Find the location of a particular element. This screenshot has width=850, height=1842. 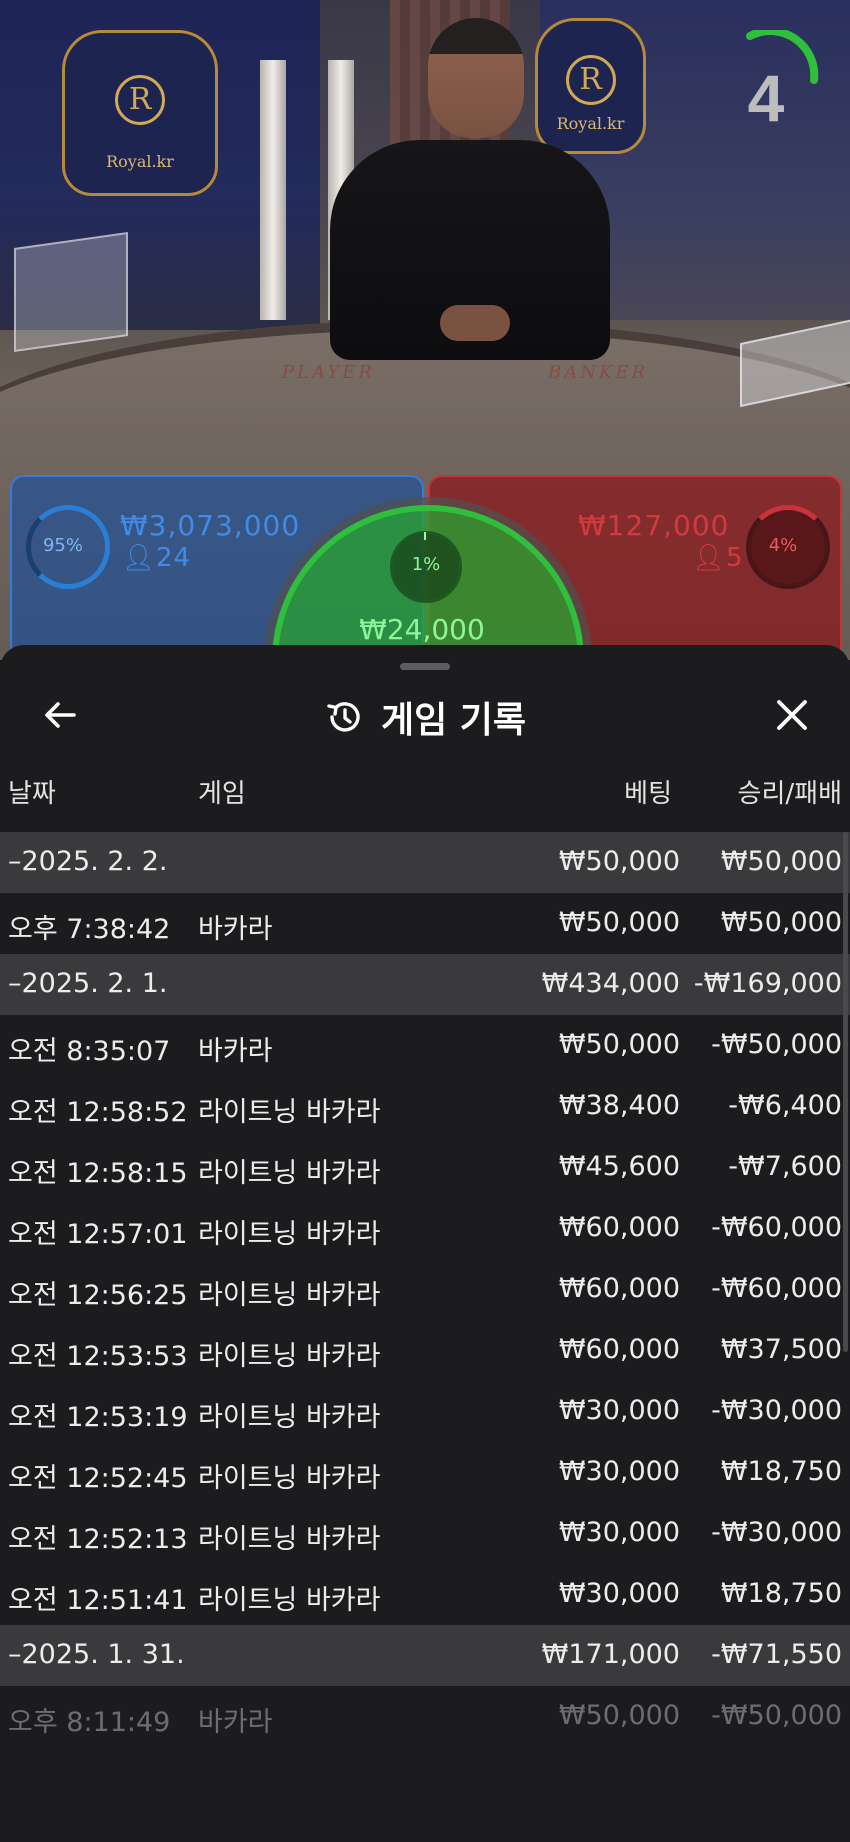

player-bettor-count: 👤︎24 is located at coordinates (156, 558).